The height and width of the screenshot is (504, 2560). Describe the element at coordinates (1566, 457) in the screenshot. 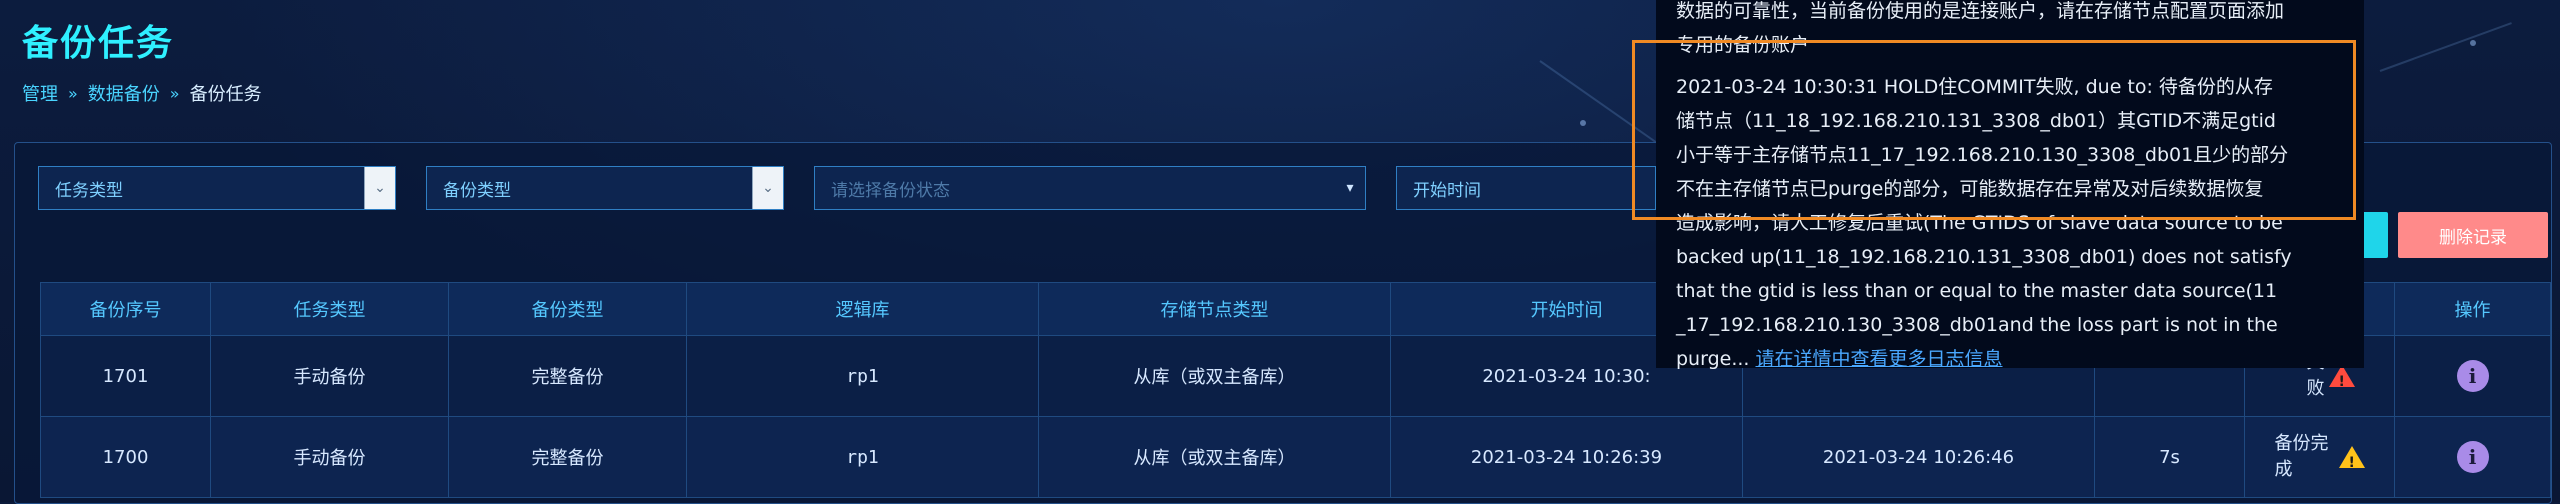

I see `start-time: 2021-03-24 10:26:39` at that location.